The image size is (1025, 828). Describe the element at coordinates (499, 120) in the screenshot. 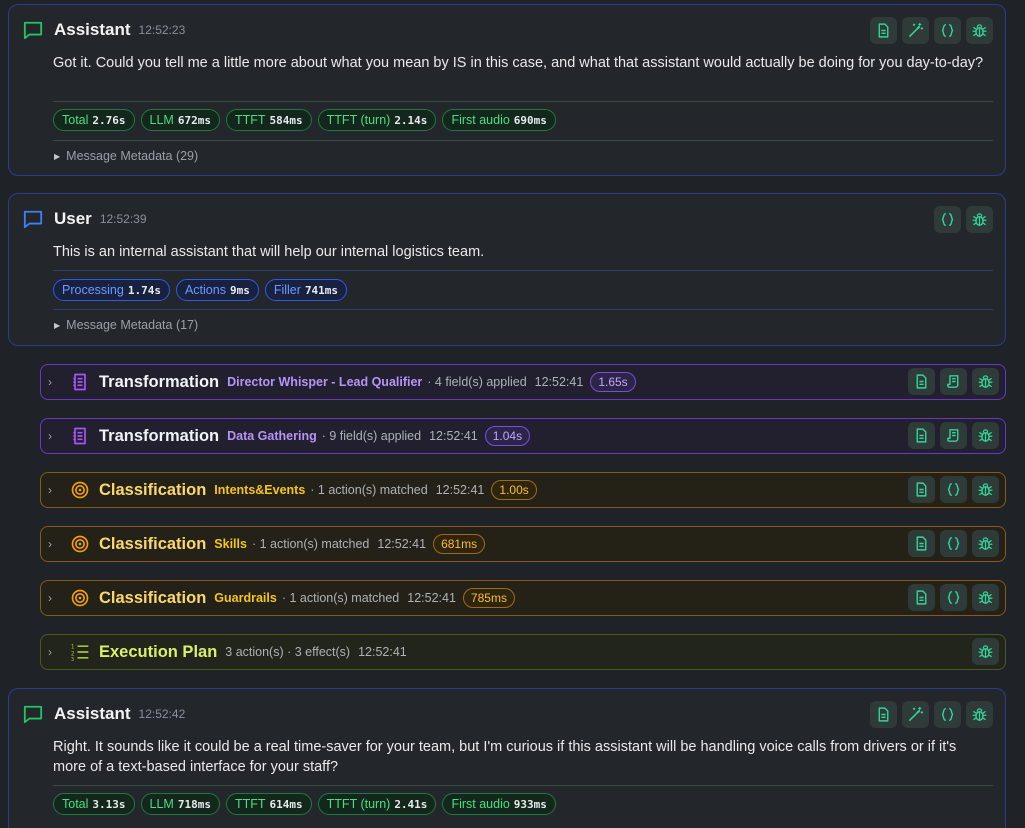

I see `metric-chip: First audio 690ms` at that location.